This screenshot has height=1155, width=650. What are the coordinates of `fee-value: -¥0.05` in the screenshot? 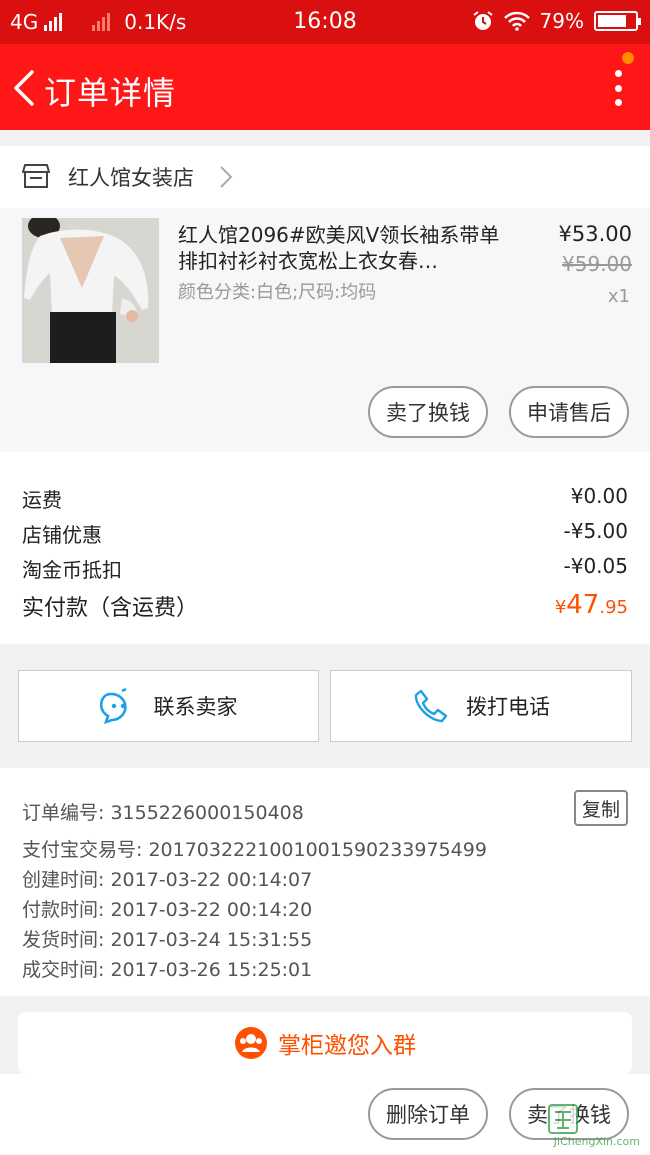 It's located at (595, 566).